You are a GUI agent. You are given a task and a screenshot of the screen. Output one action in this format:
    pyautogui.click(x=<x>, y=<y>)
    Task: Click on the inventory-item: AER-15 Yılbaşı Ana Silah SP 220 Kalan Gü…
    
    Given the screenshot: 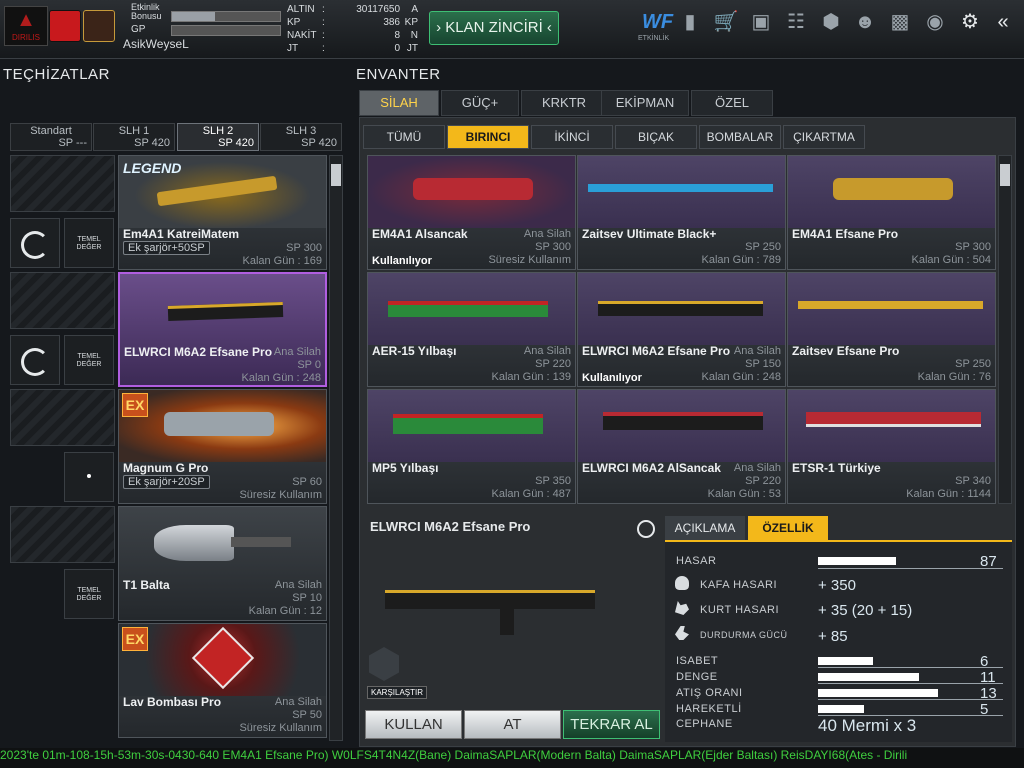 What is the action you would take?
    pyautogui.click(x=471, y=329)
    